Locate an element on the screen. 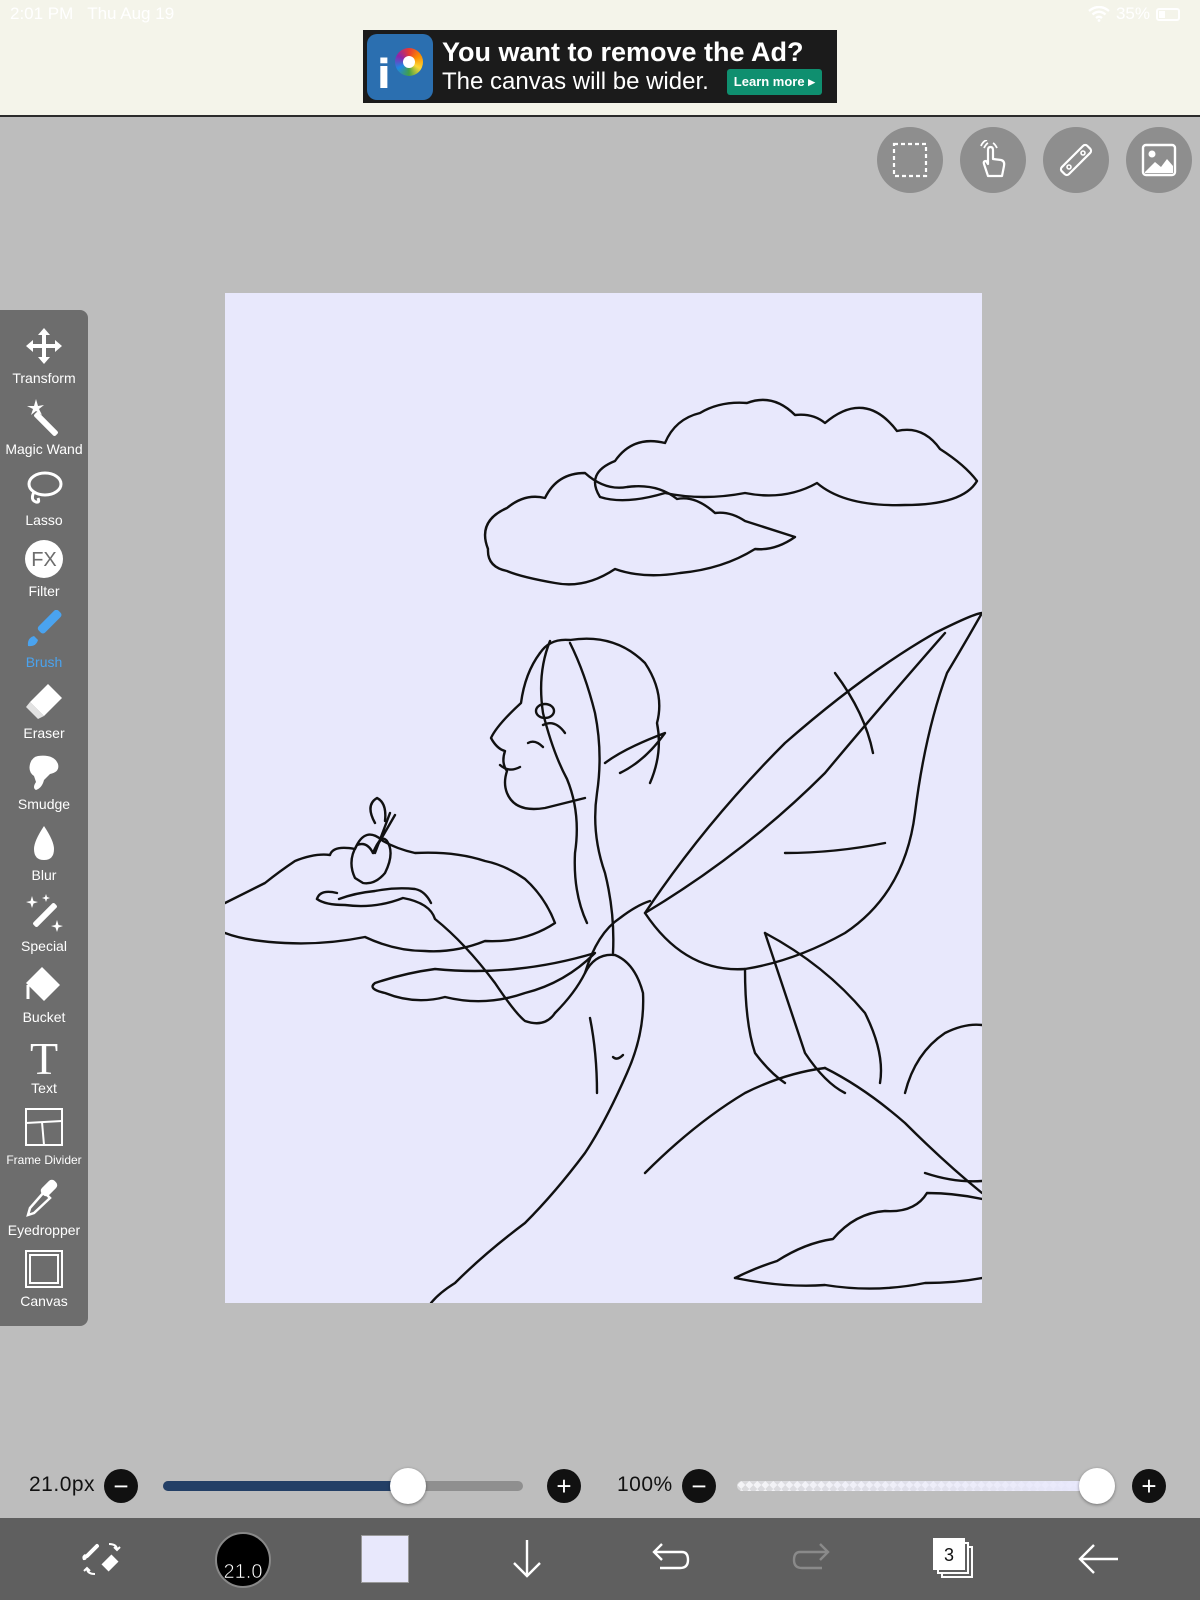 This screenshot has height=1600, width=1200. image-icon is located at coordinates (1159, 160).